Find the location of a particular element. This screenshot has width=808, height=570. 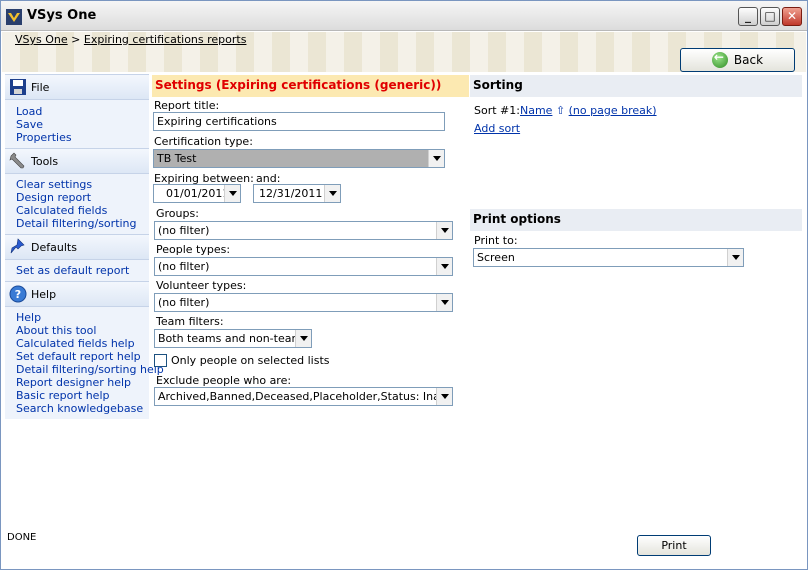

sidebar-link-detail-filtering: Detail filtering/sorting is located at coordinates (76, 223).